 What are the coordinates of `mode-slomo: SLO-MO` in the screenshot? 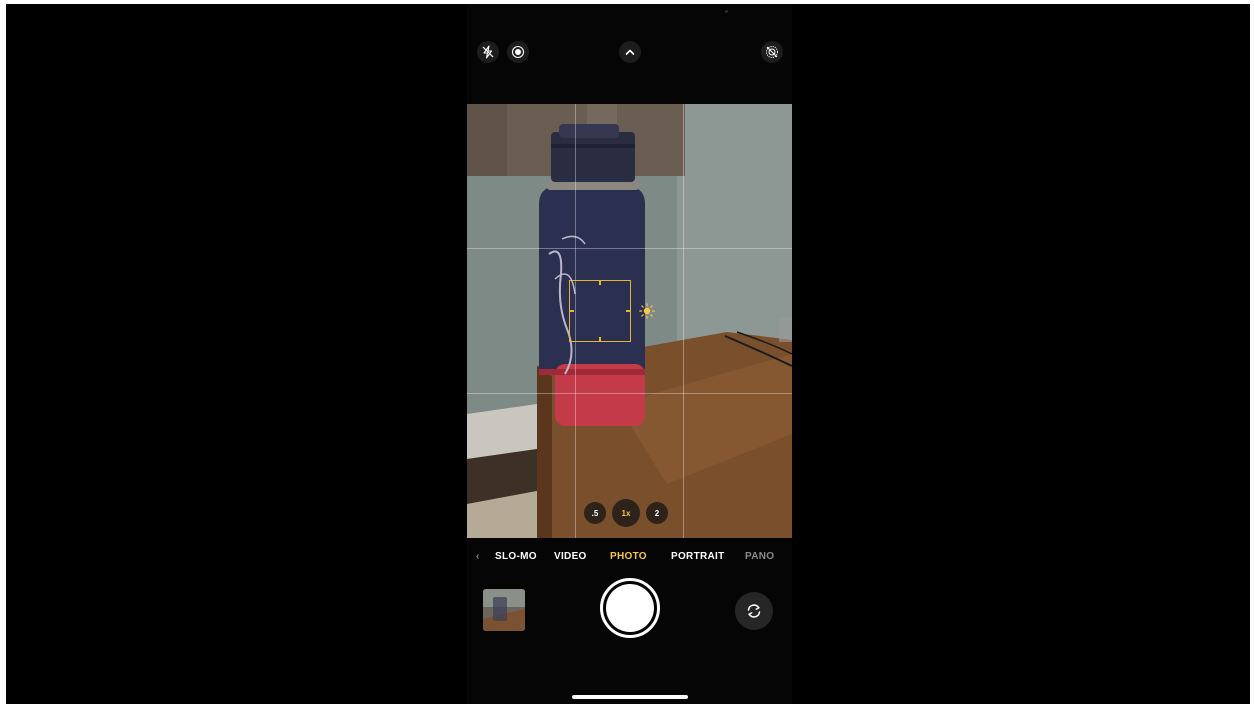 It's located at (516, 556).